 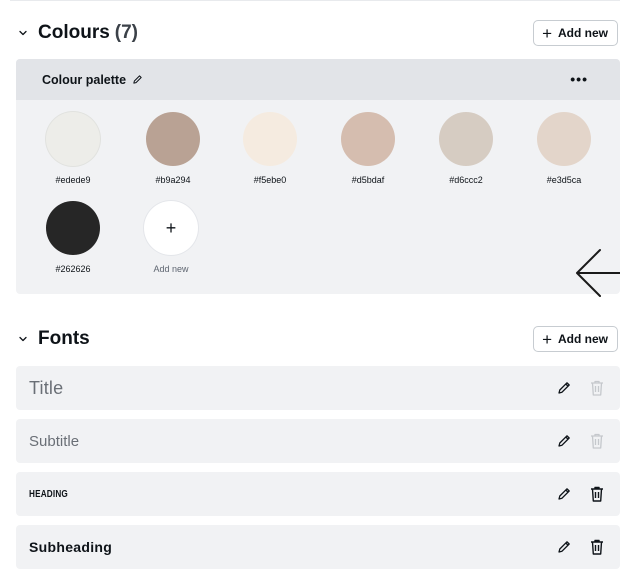 I want to click on more-icon: •••, so click(x=579, y=79).